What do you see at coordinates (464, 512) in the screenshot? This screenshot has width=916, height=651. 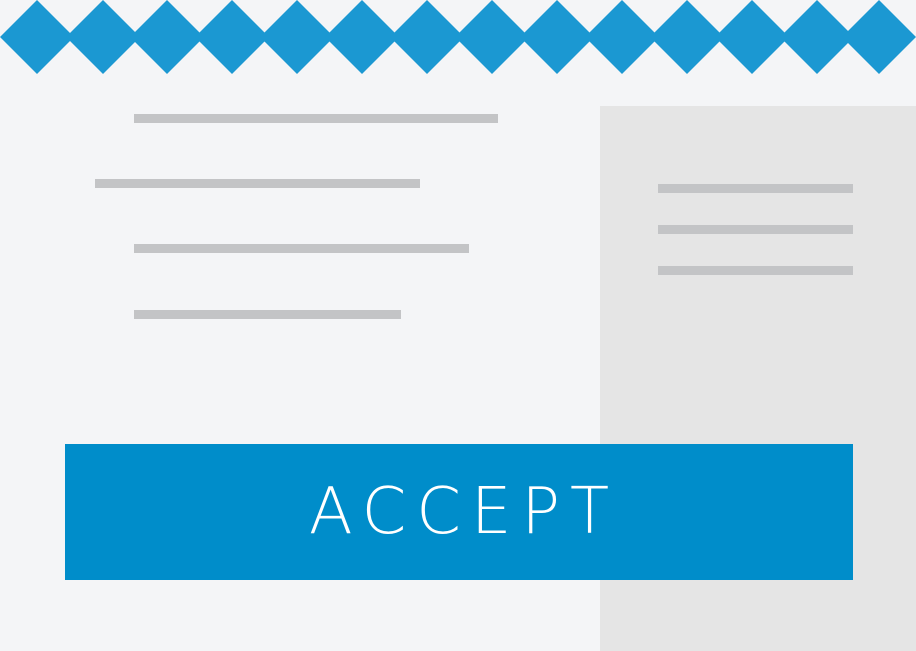 I see `accept-button-label: ACCEPT` at bounding box center [464, 512].